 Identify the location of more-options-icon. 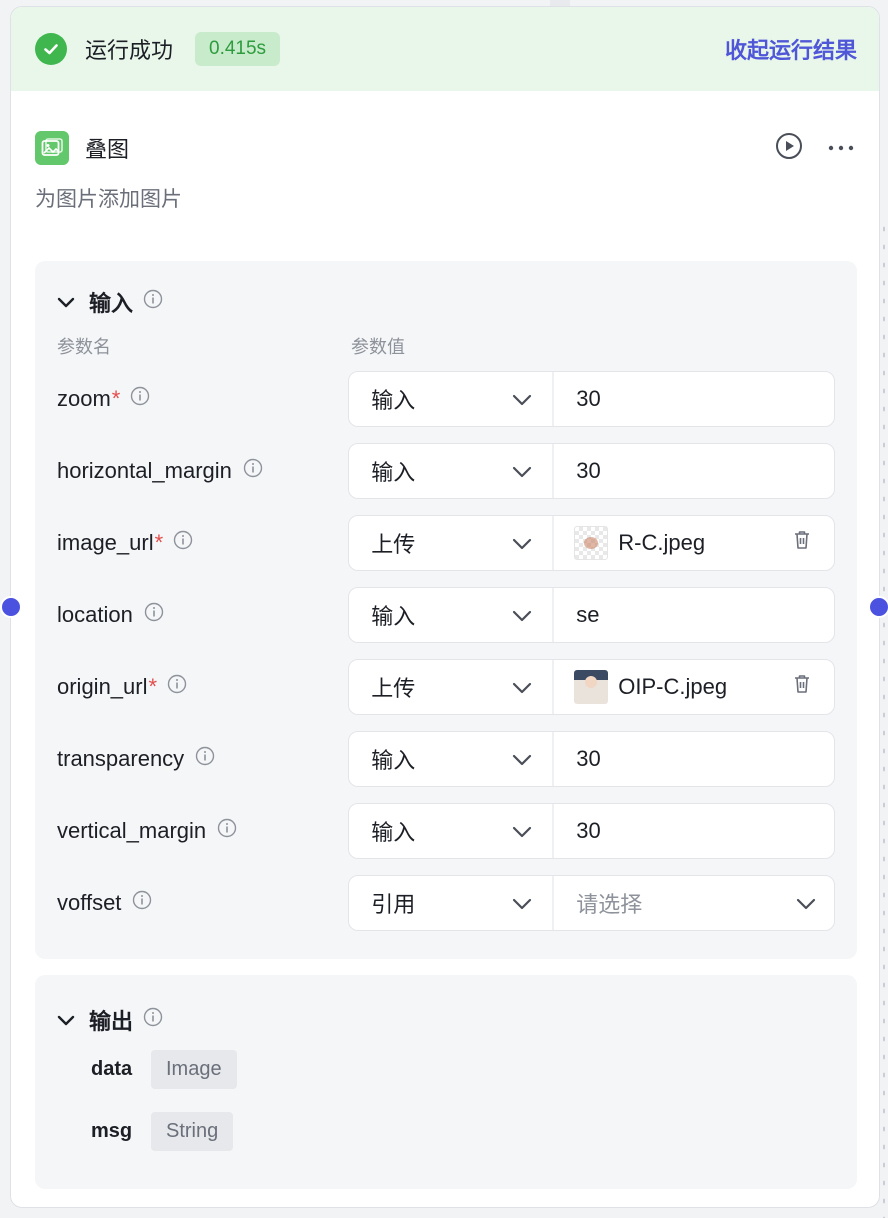
(841, 148).